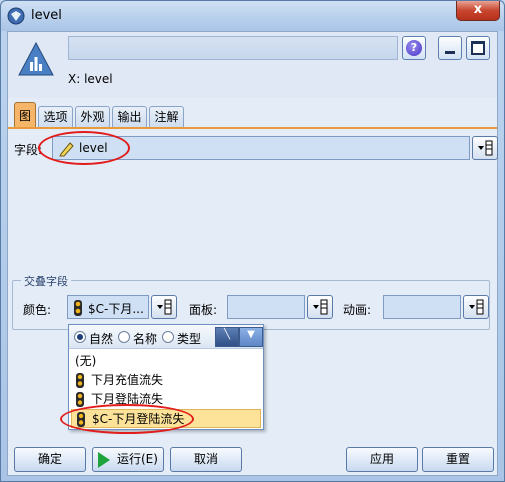  I want to click on field-picker-button, so click(485, 148).